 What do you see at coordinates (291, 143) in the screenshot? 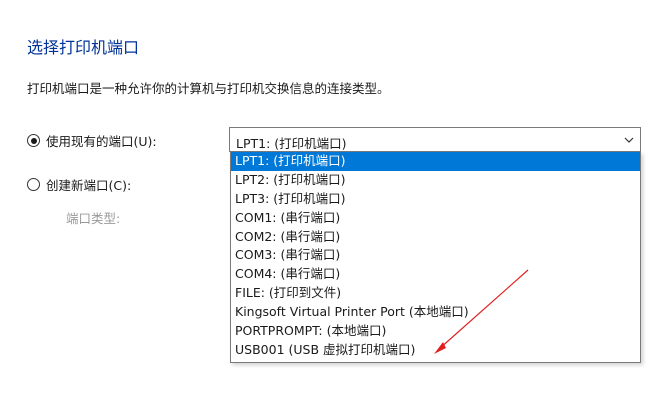
I see `selected-port-value: LPT1: (打印机端口)` at bounding box center [291, 143].